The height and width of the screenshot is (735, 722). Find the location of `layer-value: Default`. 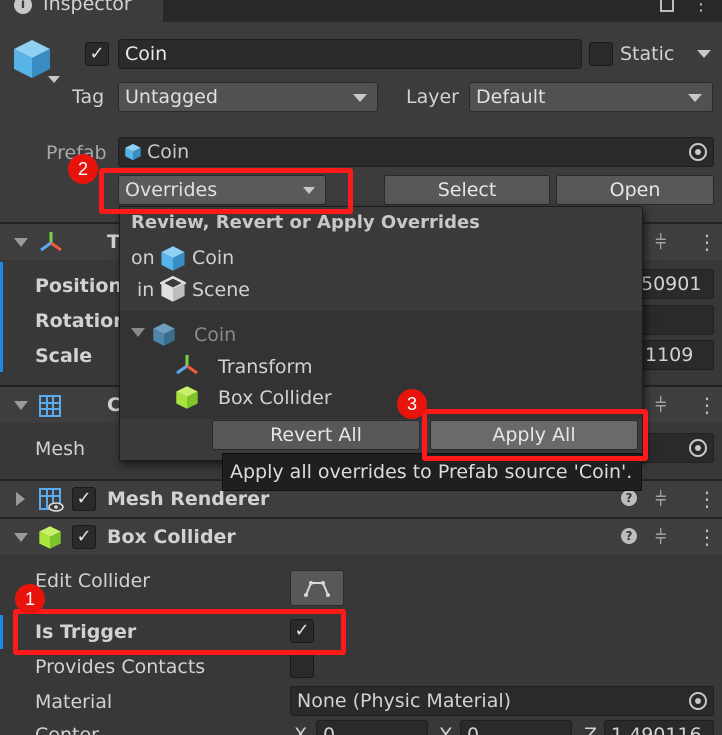

layer-value: Default is located at coordinates (511, 97).